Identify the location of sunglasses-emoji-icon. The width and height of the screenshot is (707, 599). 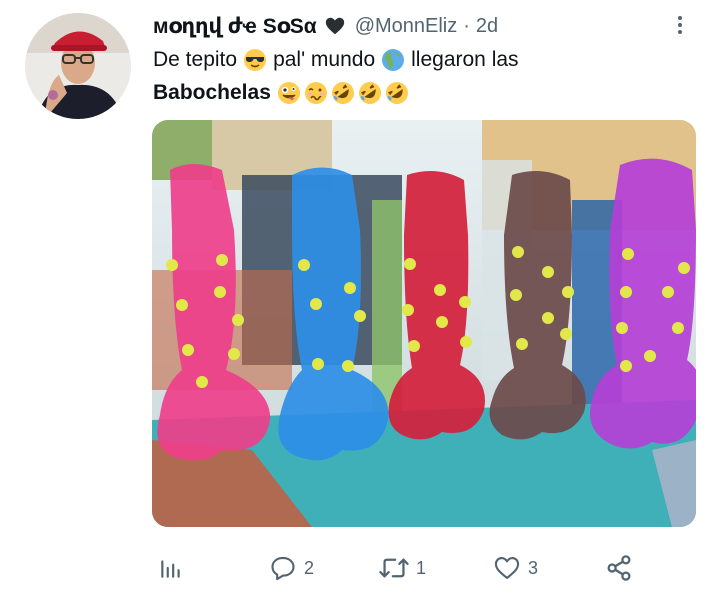
(255, 60).